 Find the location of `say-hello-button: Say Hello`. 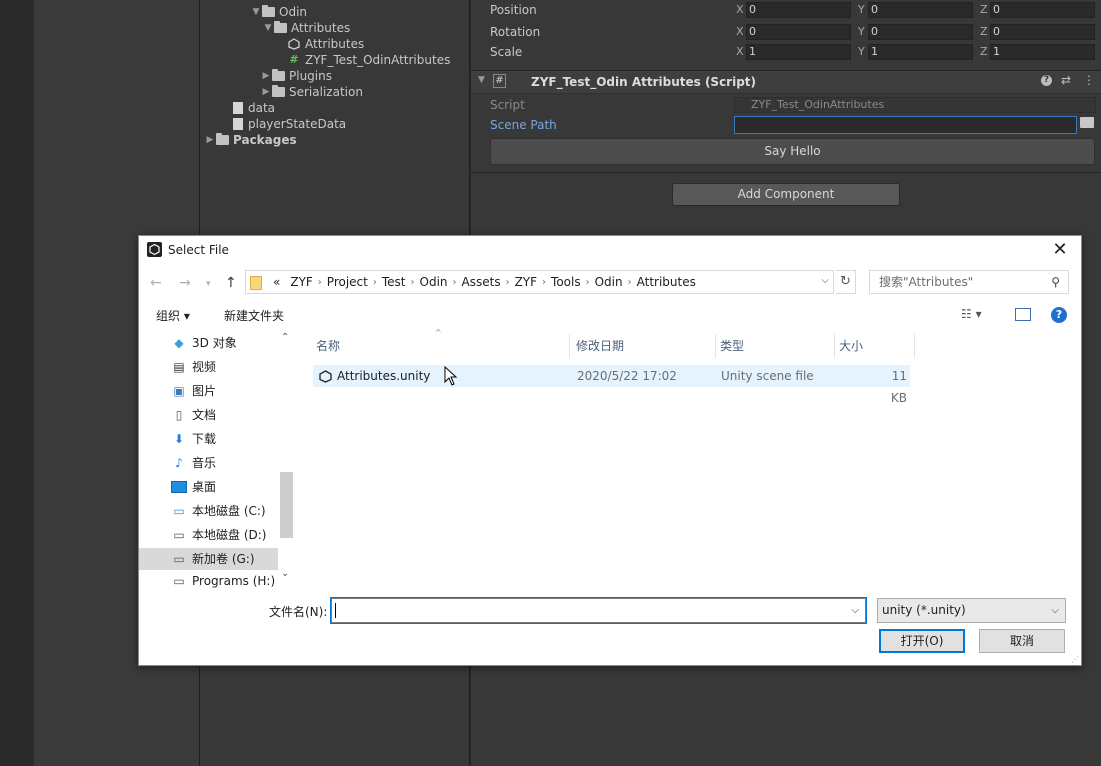

say-hello-button: Say Hello is located at coordinates (792, 151).